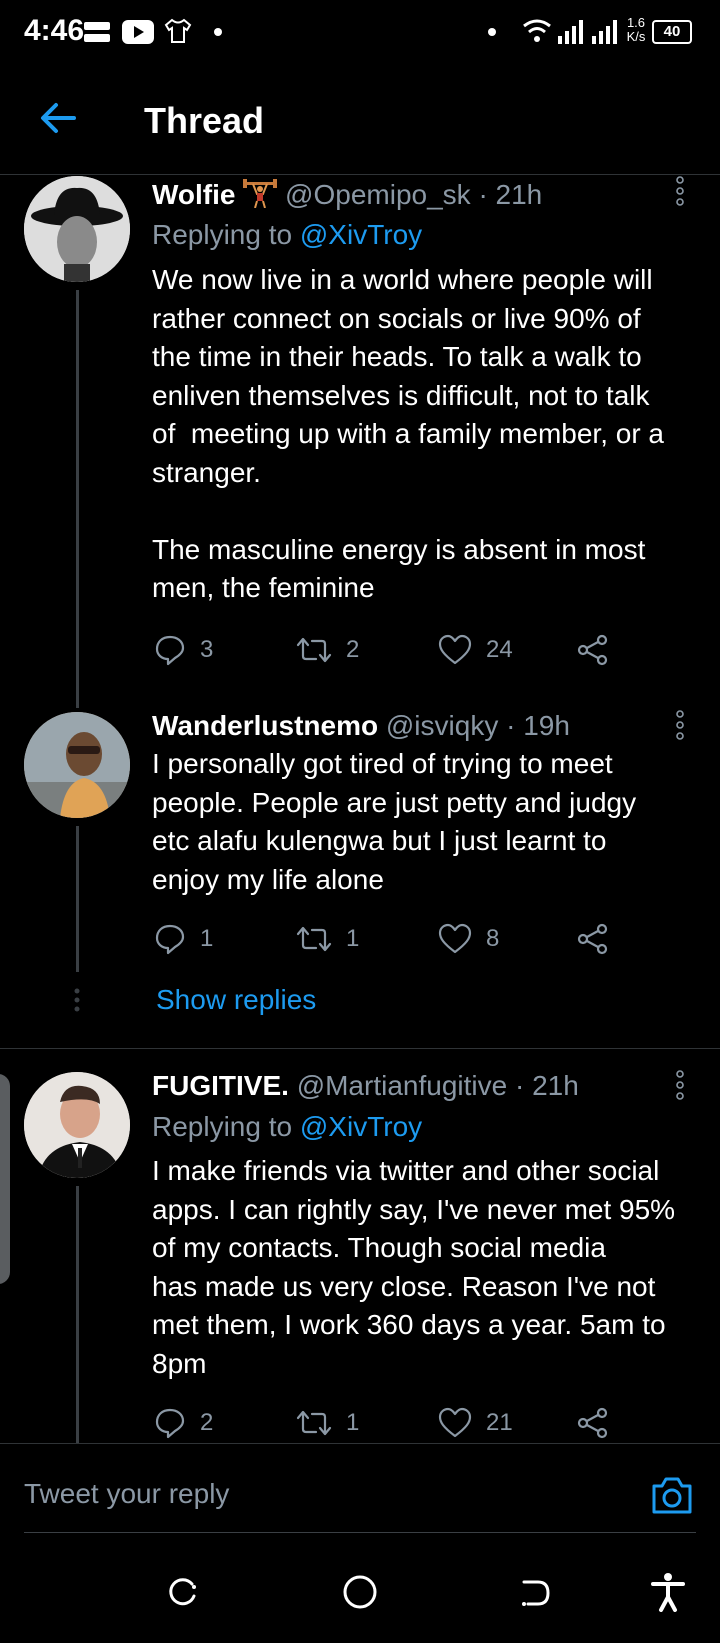  I want to click on user-handle: @isviqky, so click(442, 725).